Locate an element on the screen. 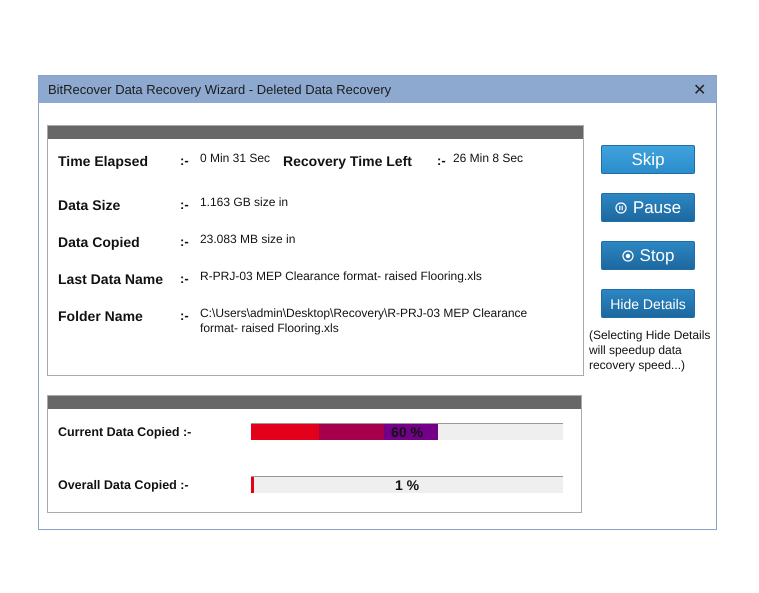 Image resolution: width=759 pixels, height=593 pixels. progress-percent: 1 % is located at coordinates (407, 485).